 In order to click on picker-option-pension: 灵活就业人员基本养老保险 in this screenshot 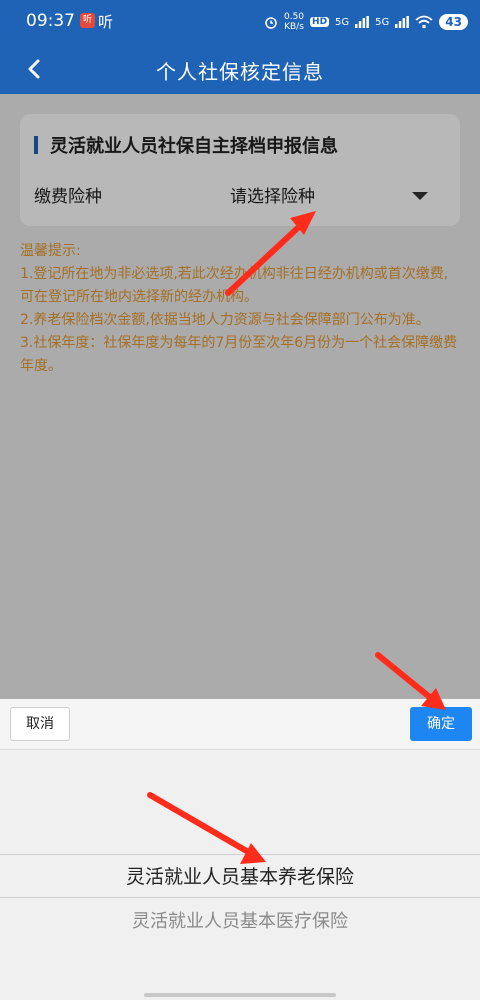, I will do `click(240, 875)`.